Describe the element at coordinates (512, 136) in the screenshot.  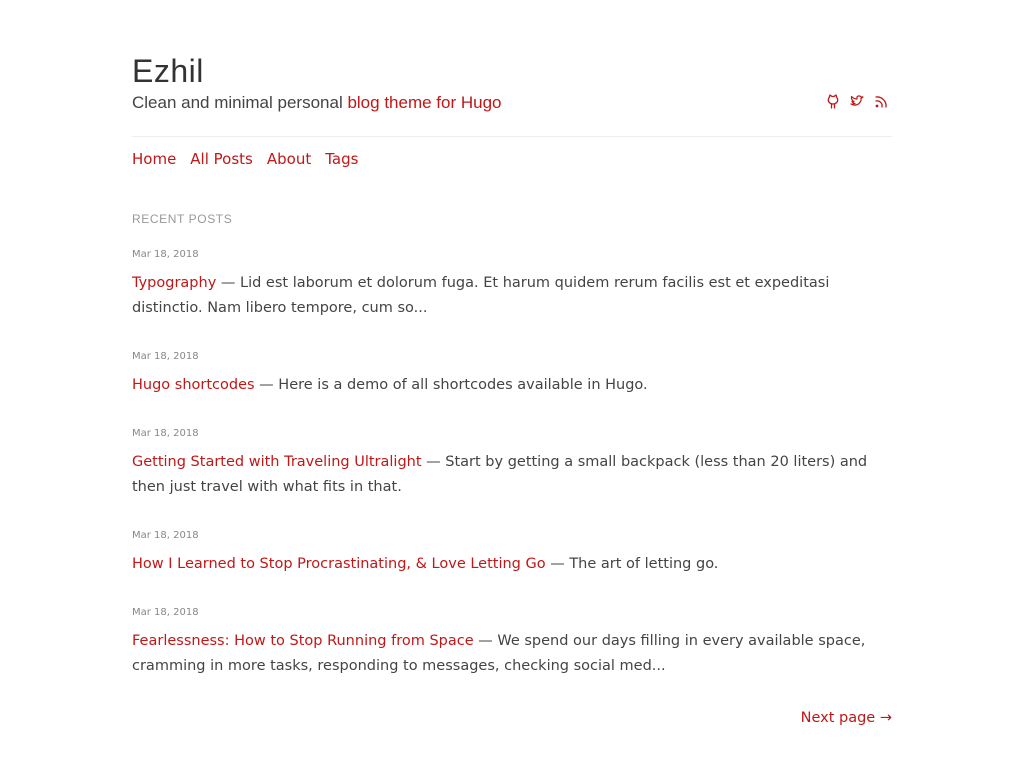
I see `header-divider` at that location.